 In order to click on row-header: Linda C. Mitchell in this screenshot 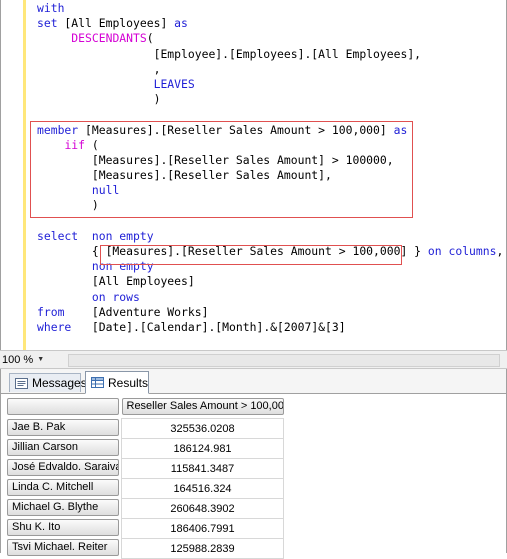, I will do `click(63, 487)`.